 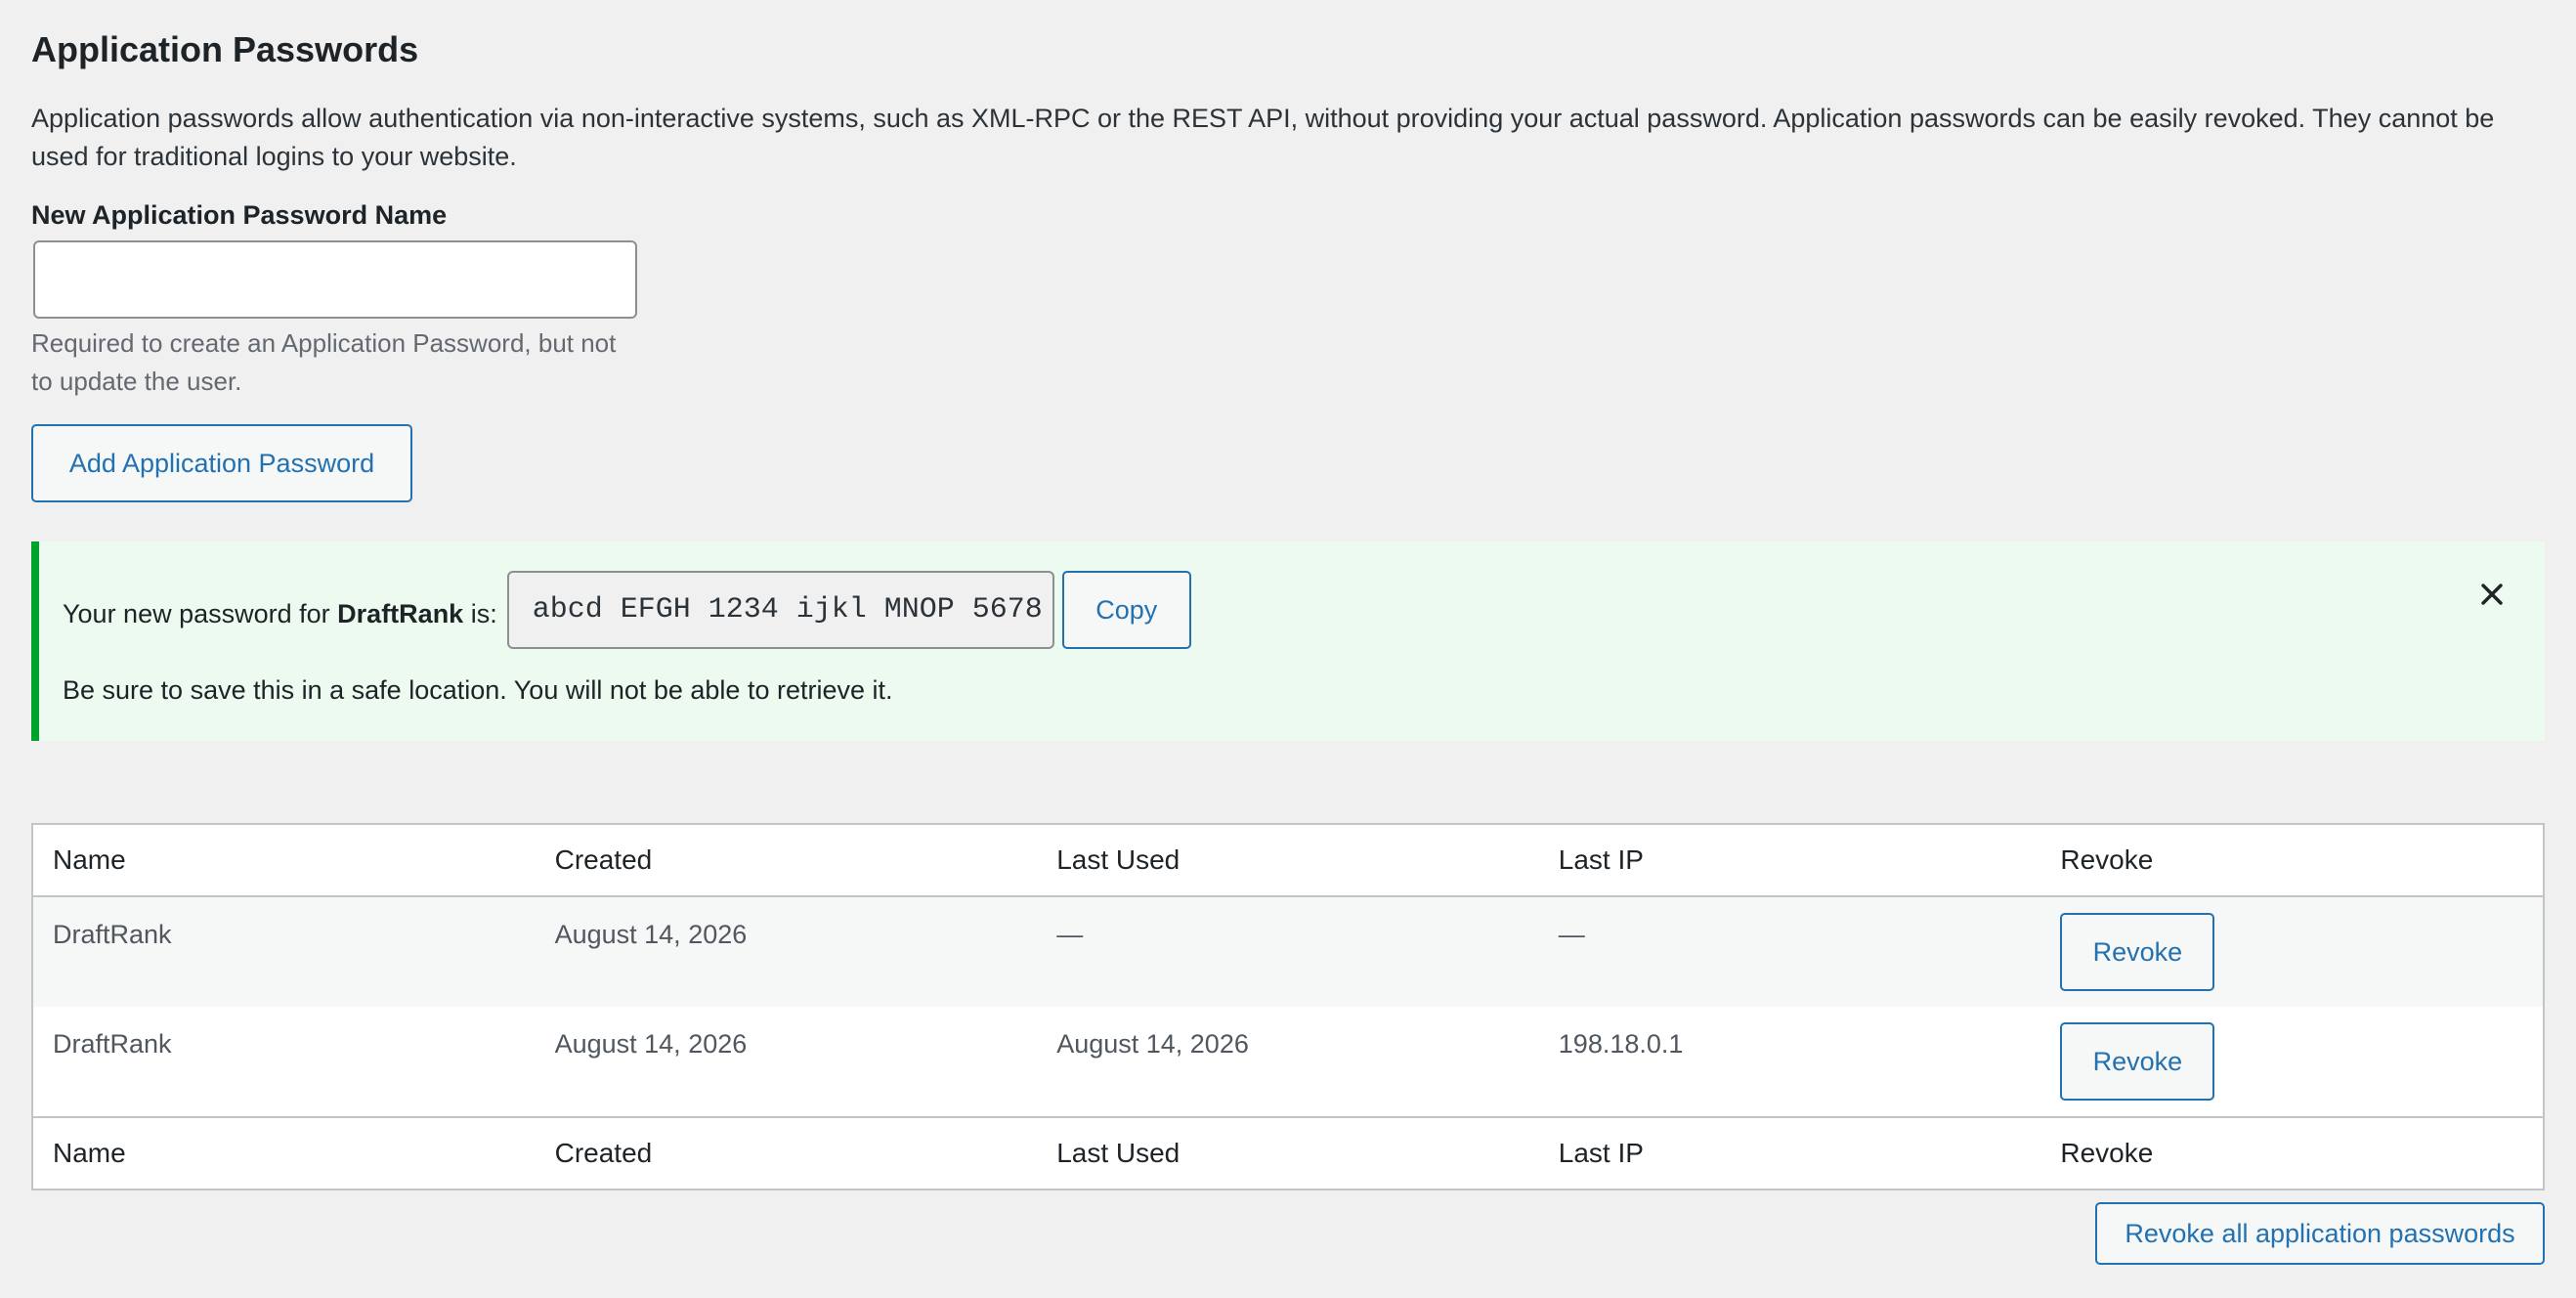 I want to click on column-footer-last-used: Last Used, so click(x=1118, y=1153).